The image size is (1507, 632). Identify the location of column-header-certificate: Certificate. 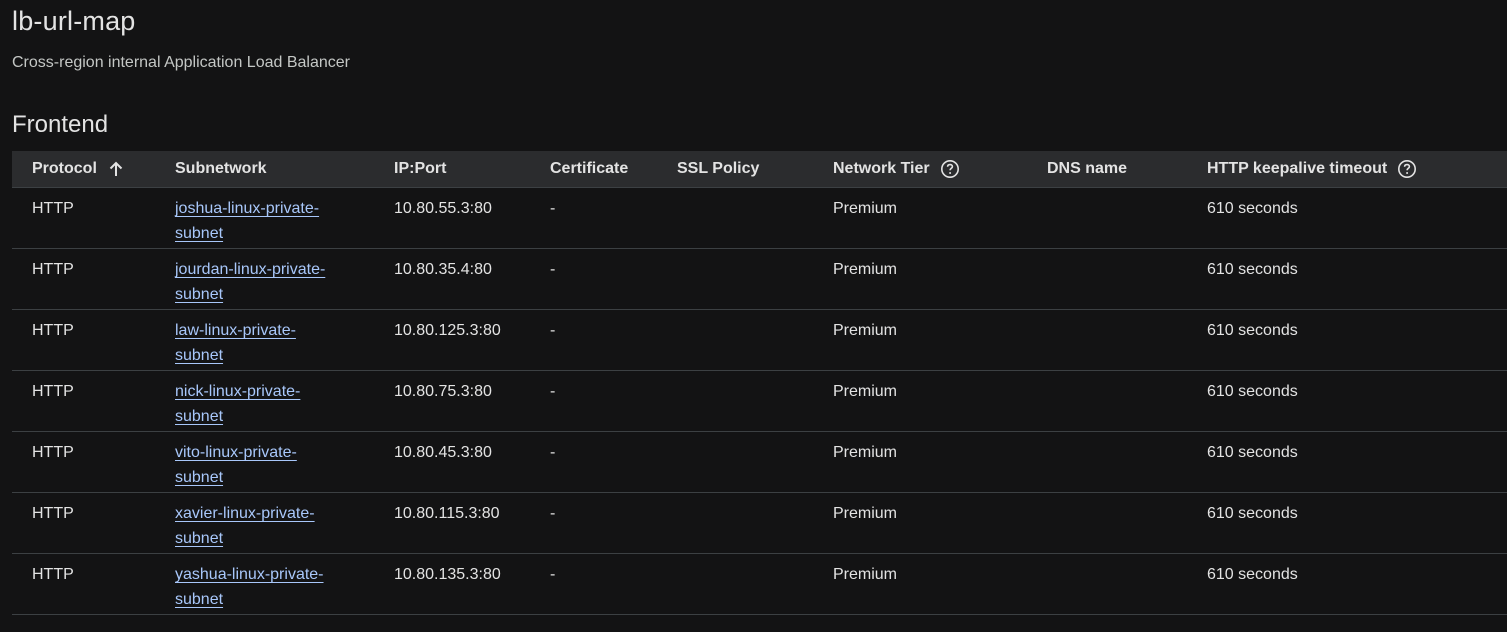
(589, 169).